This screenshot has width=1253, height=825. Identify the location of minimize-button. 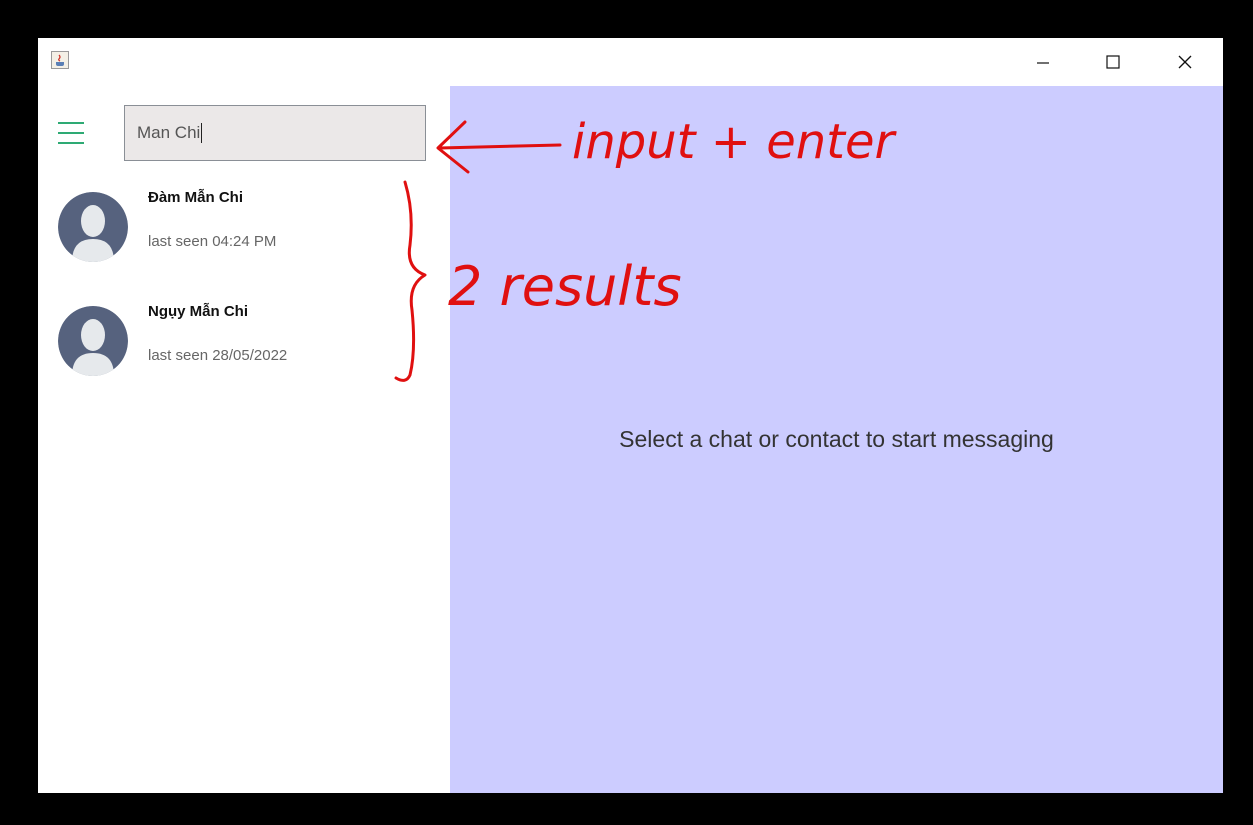
(1043, 62).